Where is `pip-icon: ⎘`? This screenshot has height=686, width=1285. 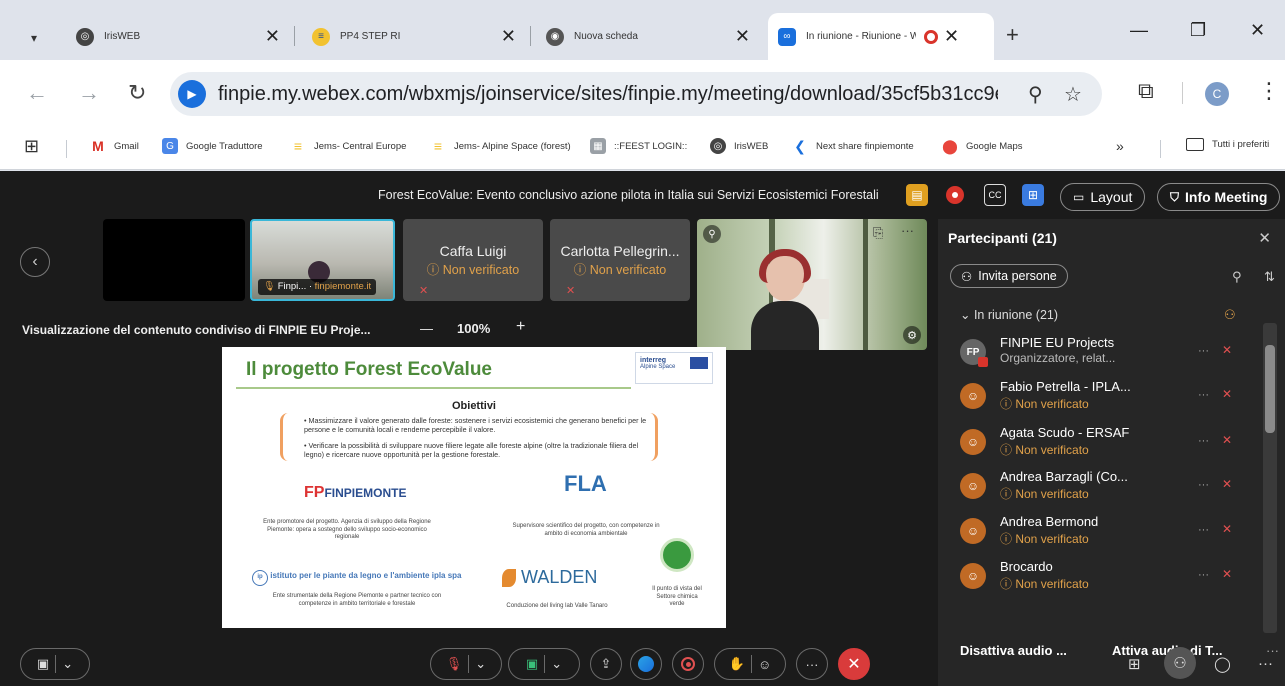 pip-icon: ⎘ is located at coordinates (878, 233).